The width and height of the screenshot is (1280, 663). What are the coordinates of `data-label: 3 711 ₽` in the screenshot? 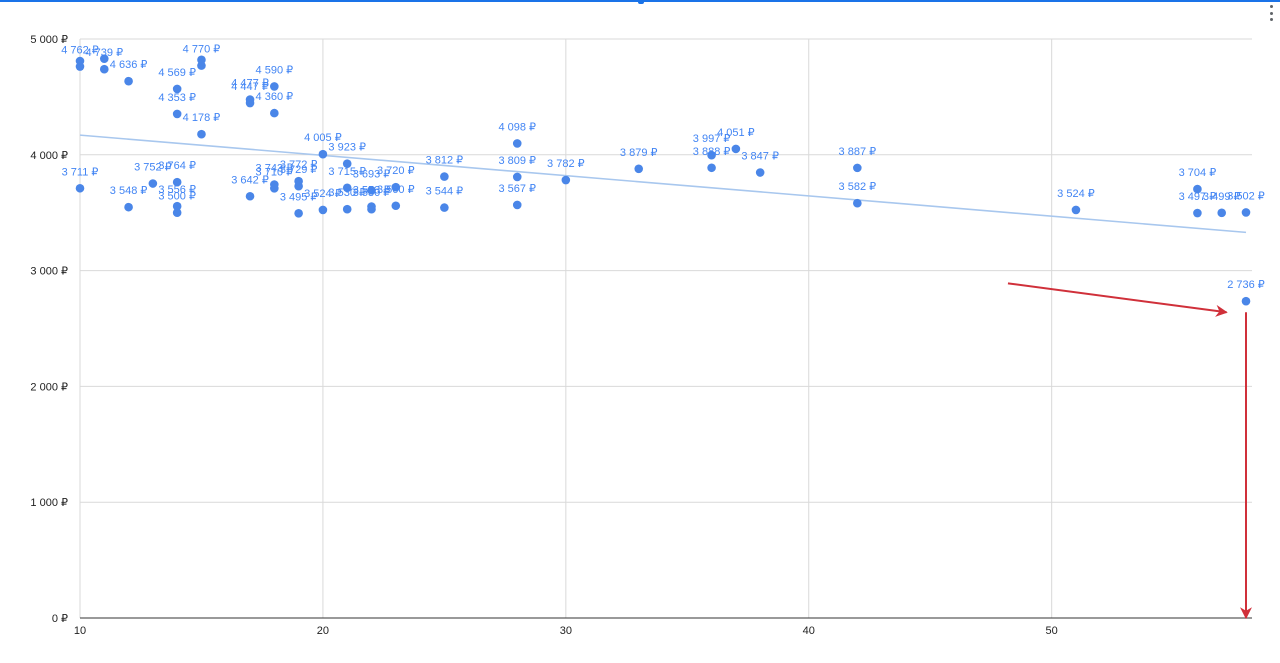 It's located at (80, 172).